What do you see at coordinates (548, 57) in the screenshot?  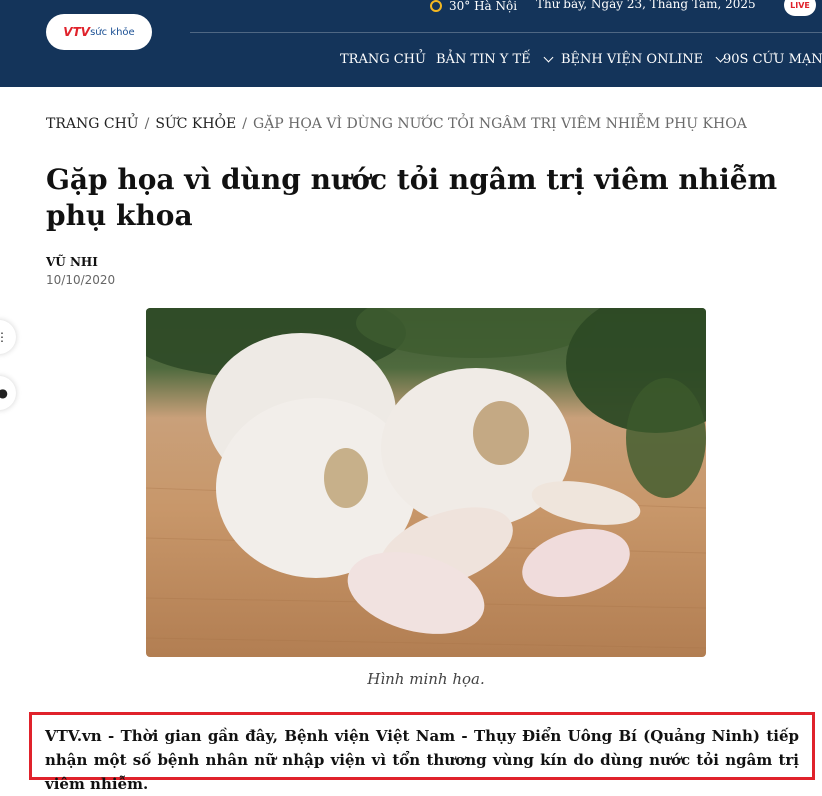 I see `chevron-down-icon` at bounding box center [548, 57].